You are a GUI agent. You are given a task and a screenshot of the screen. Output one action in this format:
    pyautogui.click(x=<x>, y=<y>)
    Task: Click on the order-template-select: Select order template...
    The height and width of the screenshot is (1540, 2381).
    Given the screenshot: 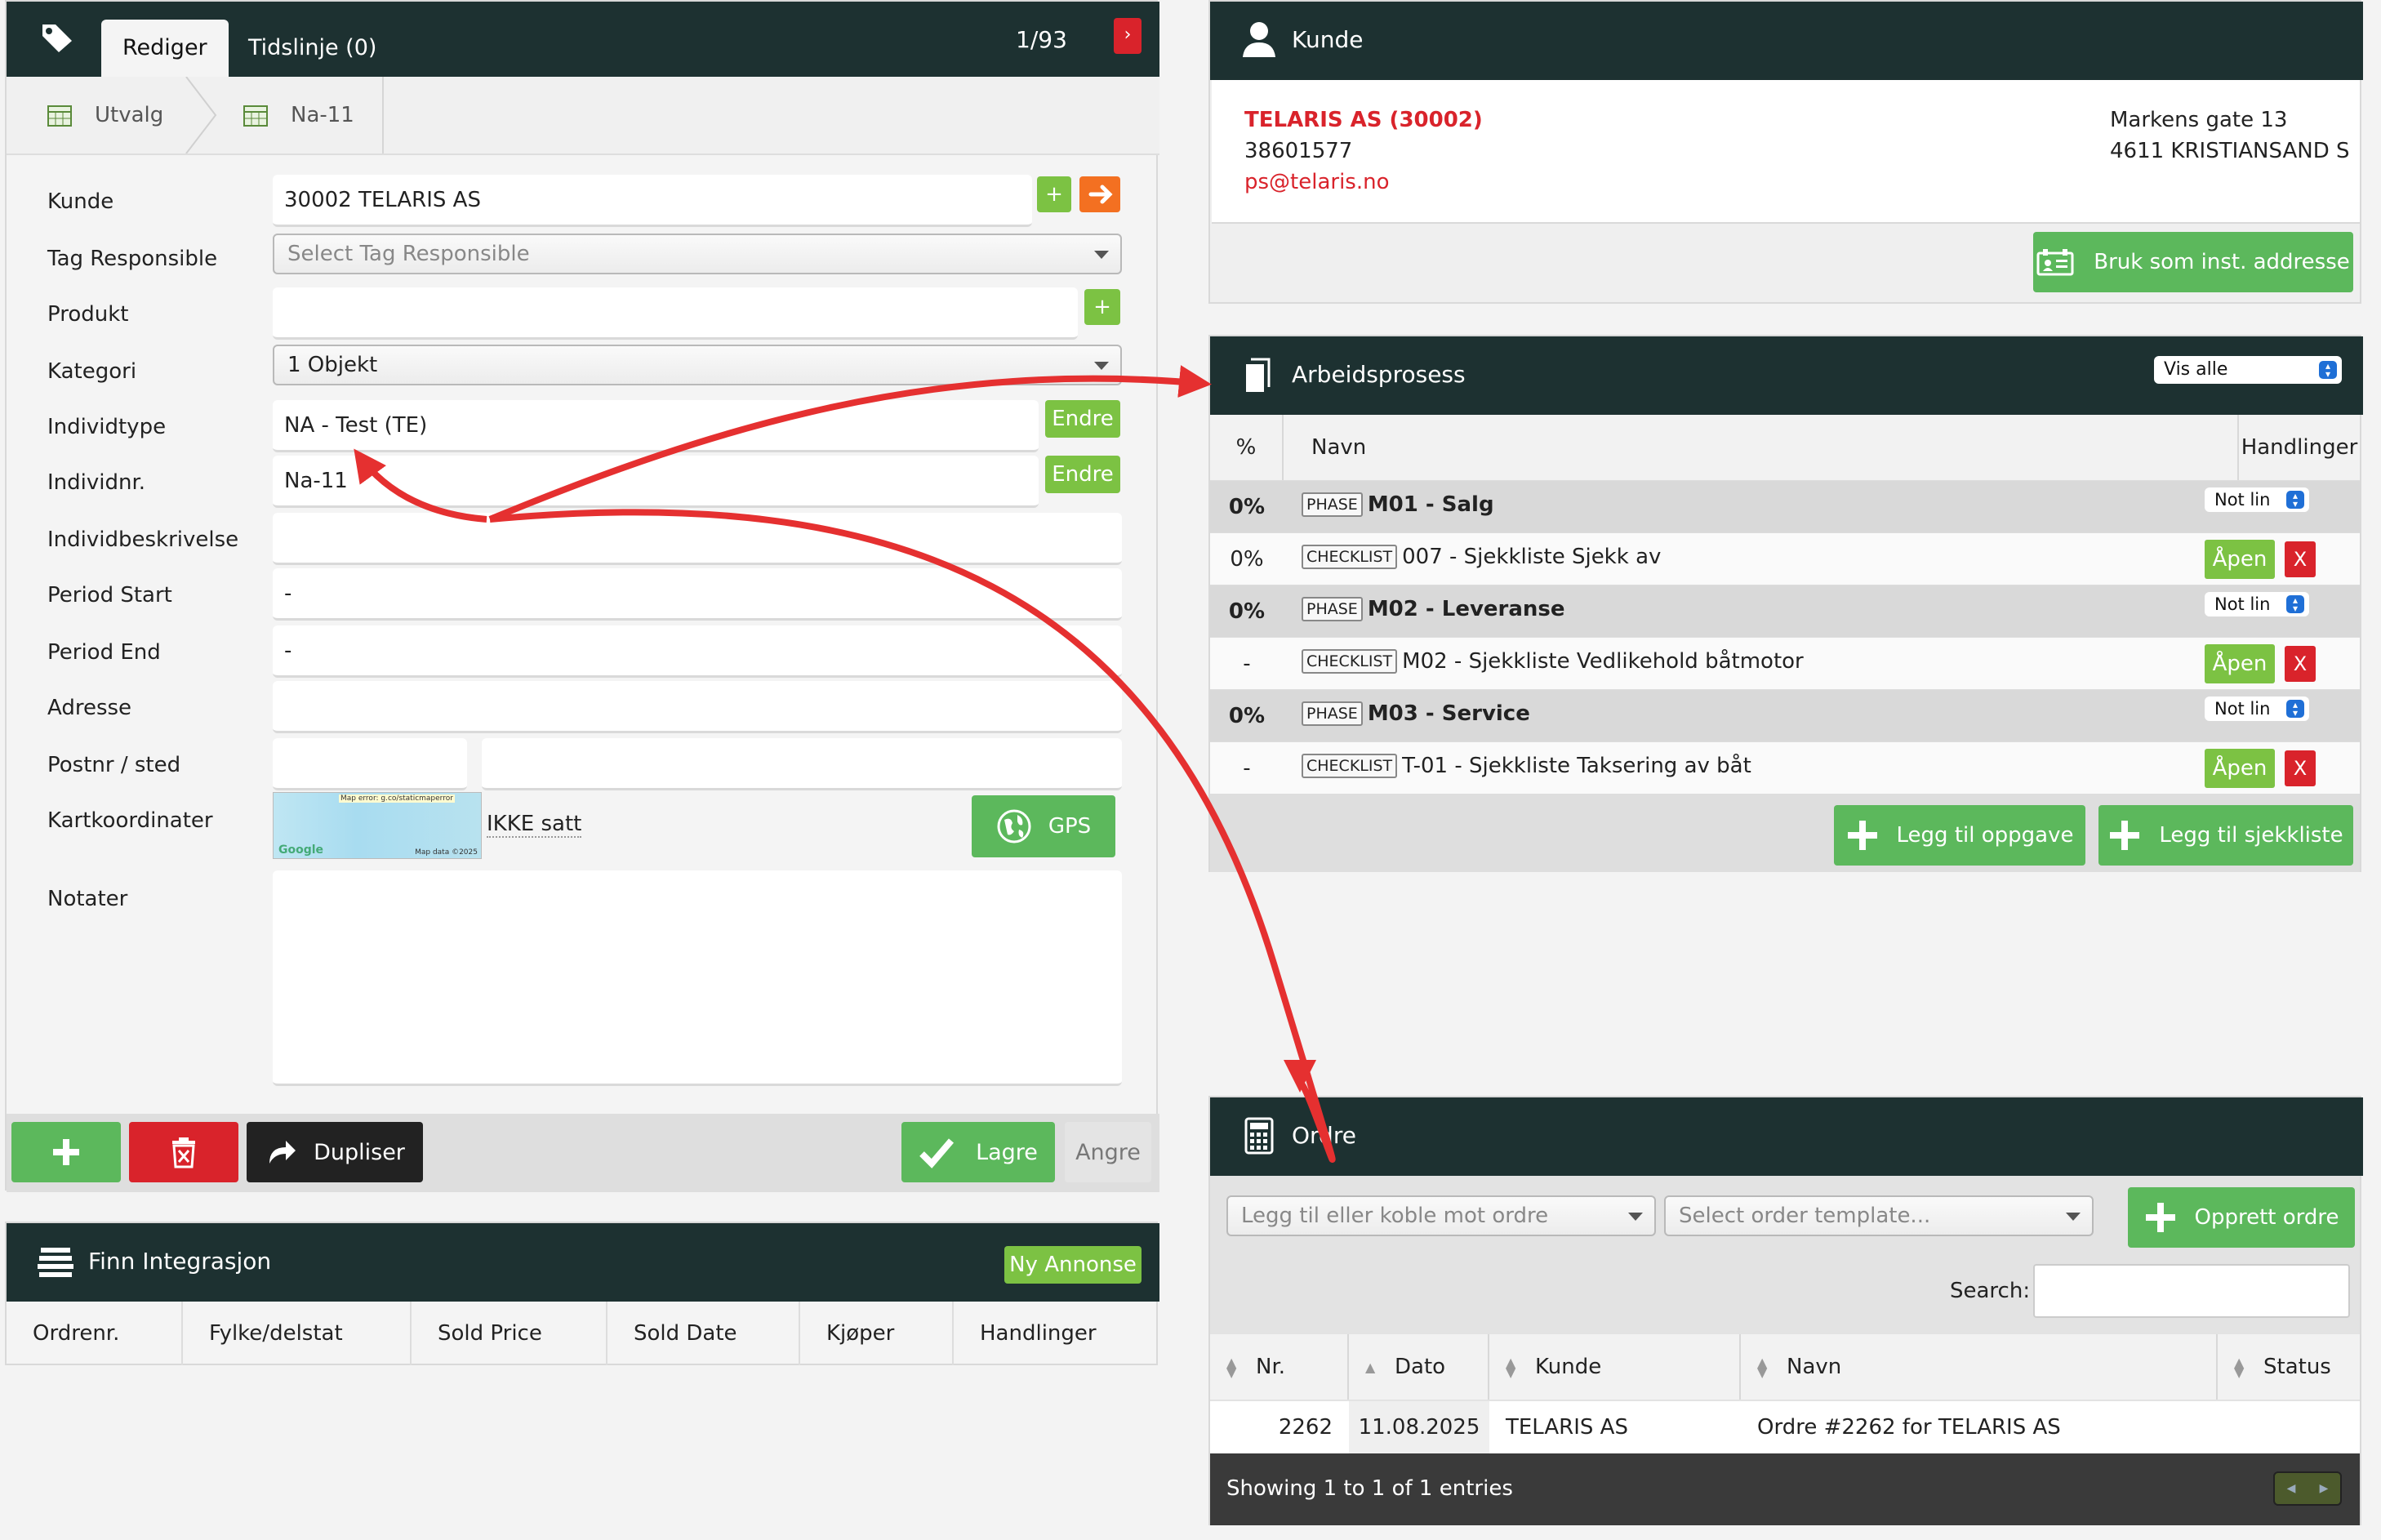 What is the action you would take?
    pyautogui.click(x=1879, y=1215)
    